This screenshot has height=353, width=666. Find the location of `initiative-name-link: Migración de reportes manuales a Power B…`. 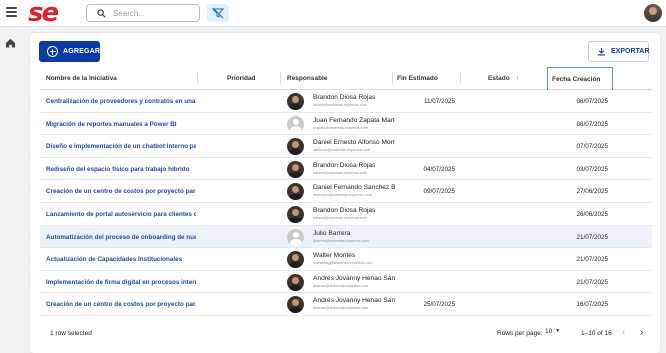

initiative-name-link: Migración de reportes manuales a Power B… is located at coordinates (121, 124).